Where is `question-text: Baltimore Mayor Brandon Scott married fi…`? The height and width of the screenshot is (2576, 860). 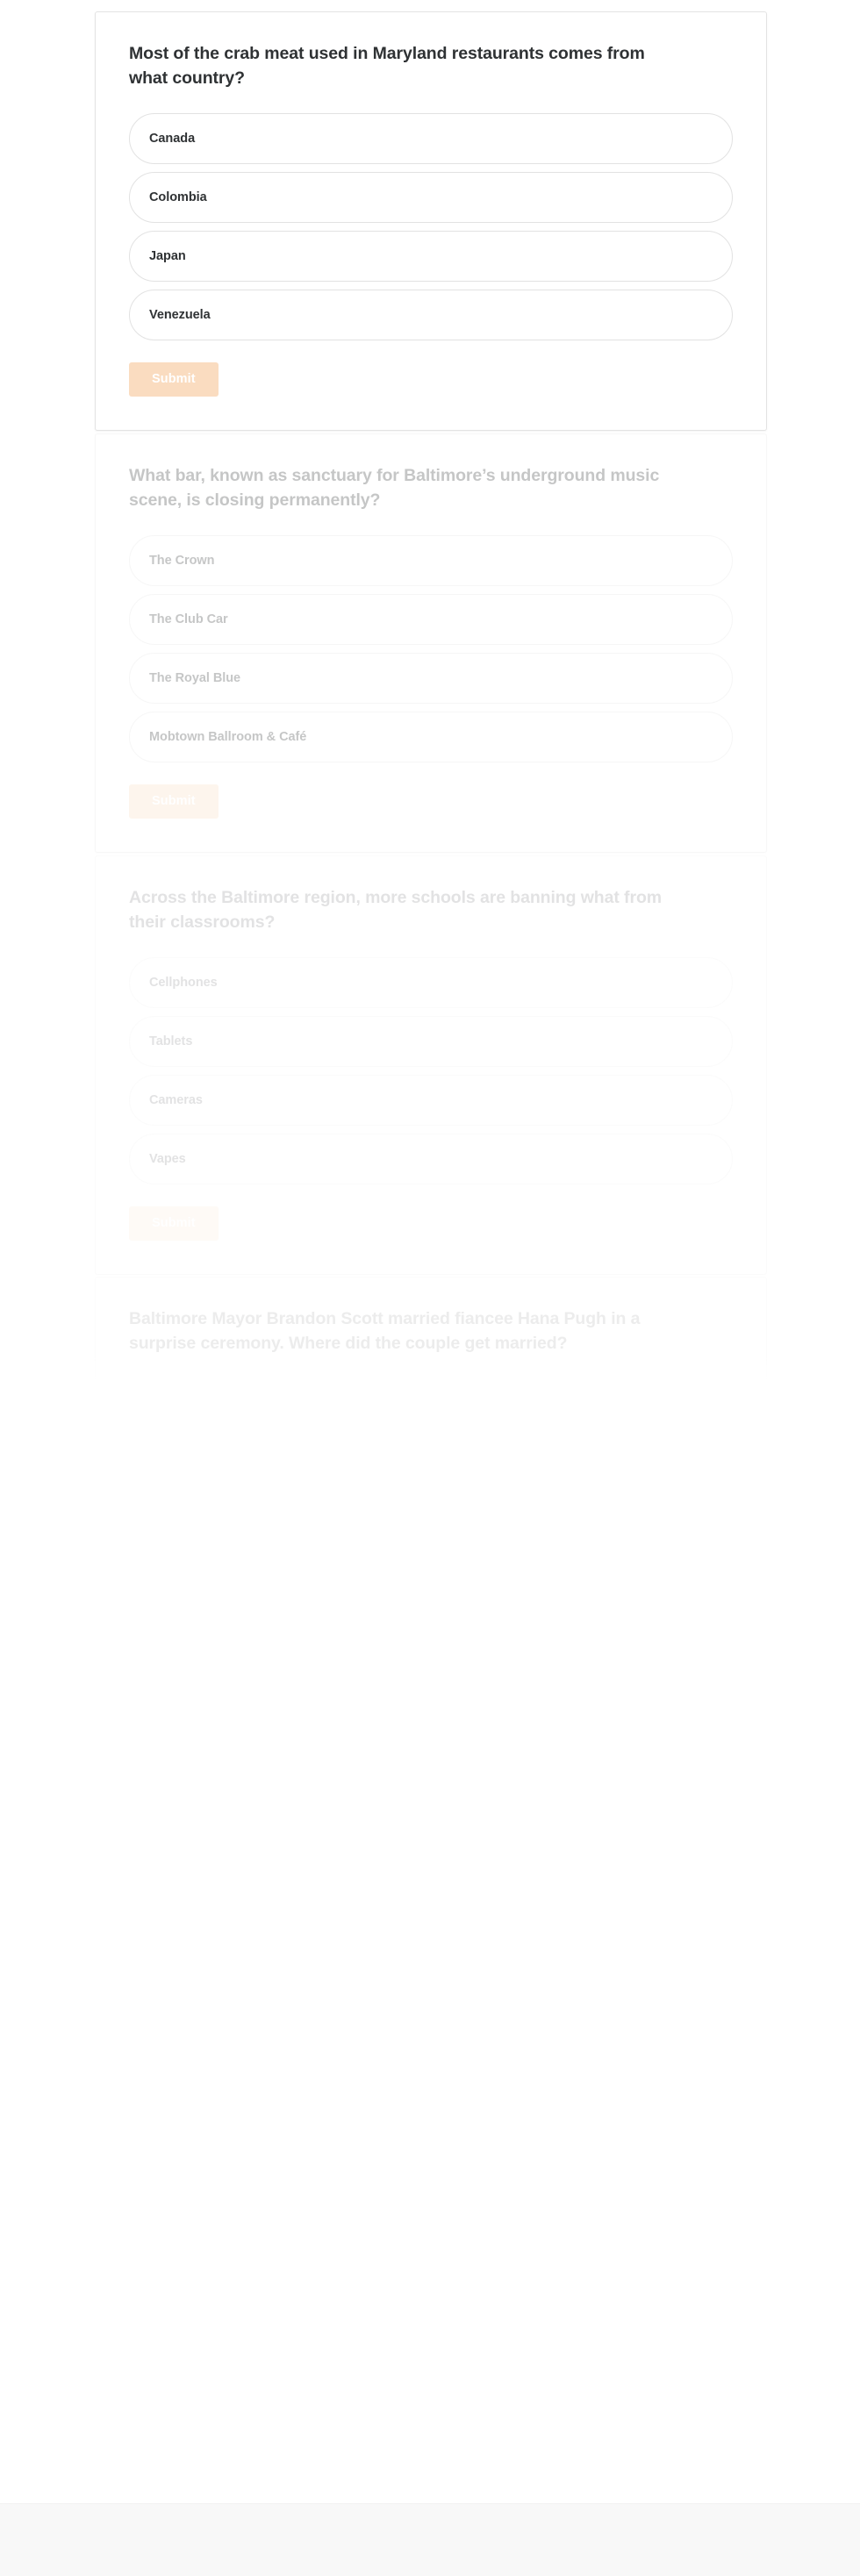 question-text: Baltimore Mayor Brandon Scott married fi… is located at coordinates (385, 1331).